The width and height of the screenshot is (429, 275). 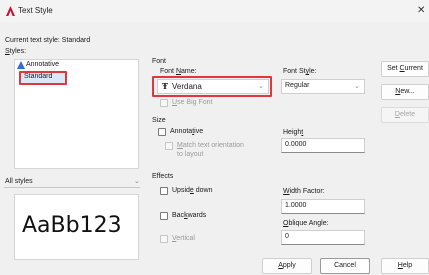 What do you see at coordinates (35, 10) in the screenshot?
I see `window-title: Text Style` at bounding box center [35, 10].